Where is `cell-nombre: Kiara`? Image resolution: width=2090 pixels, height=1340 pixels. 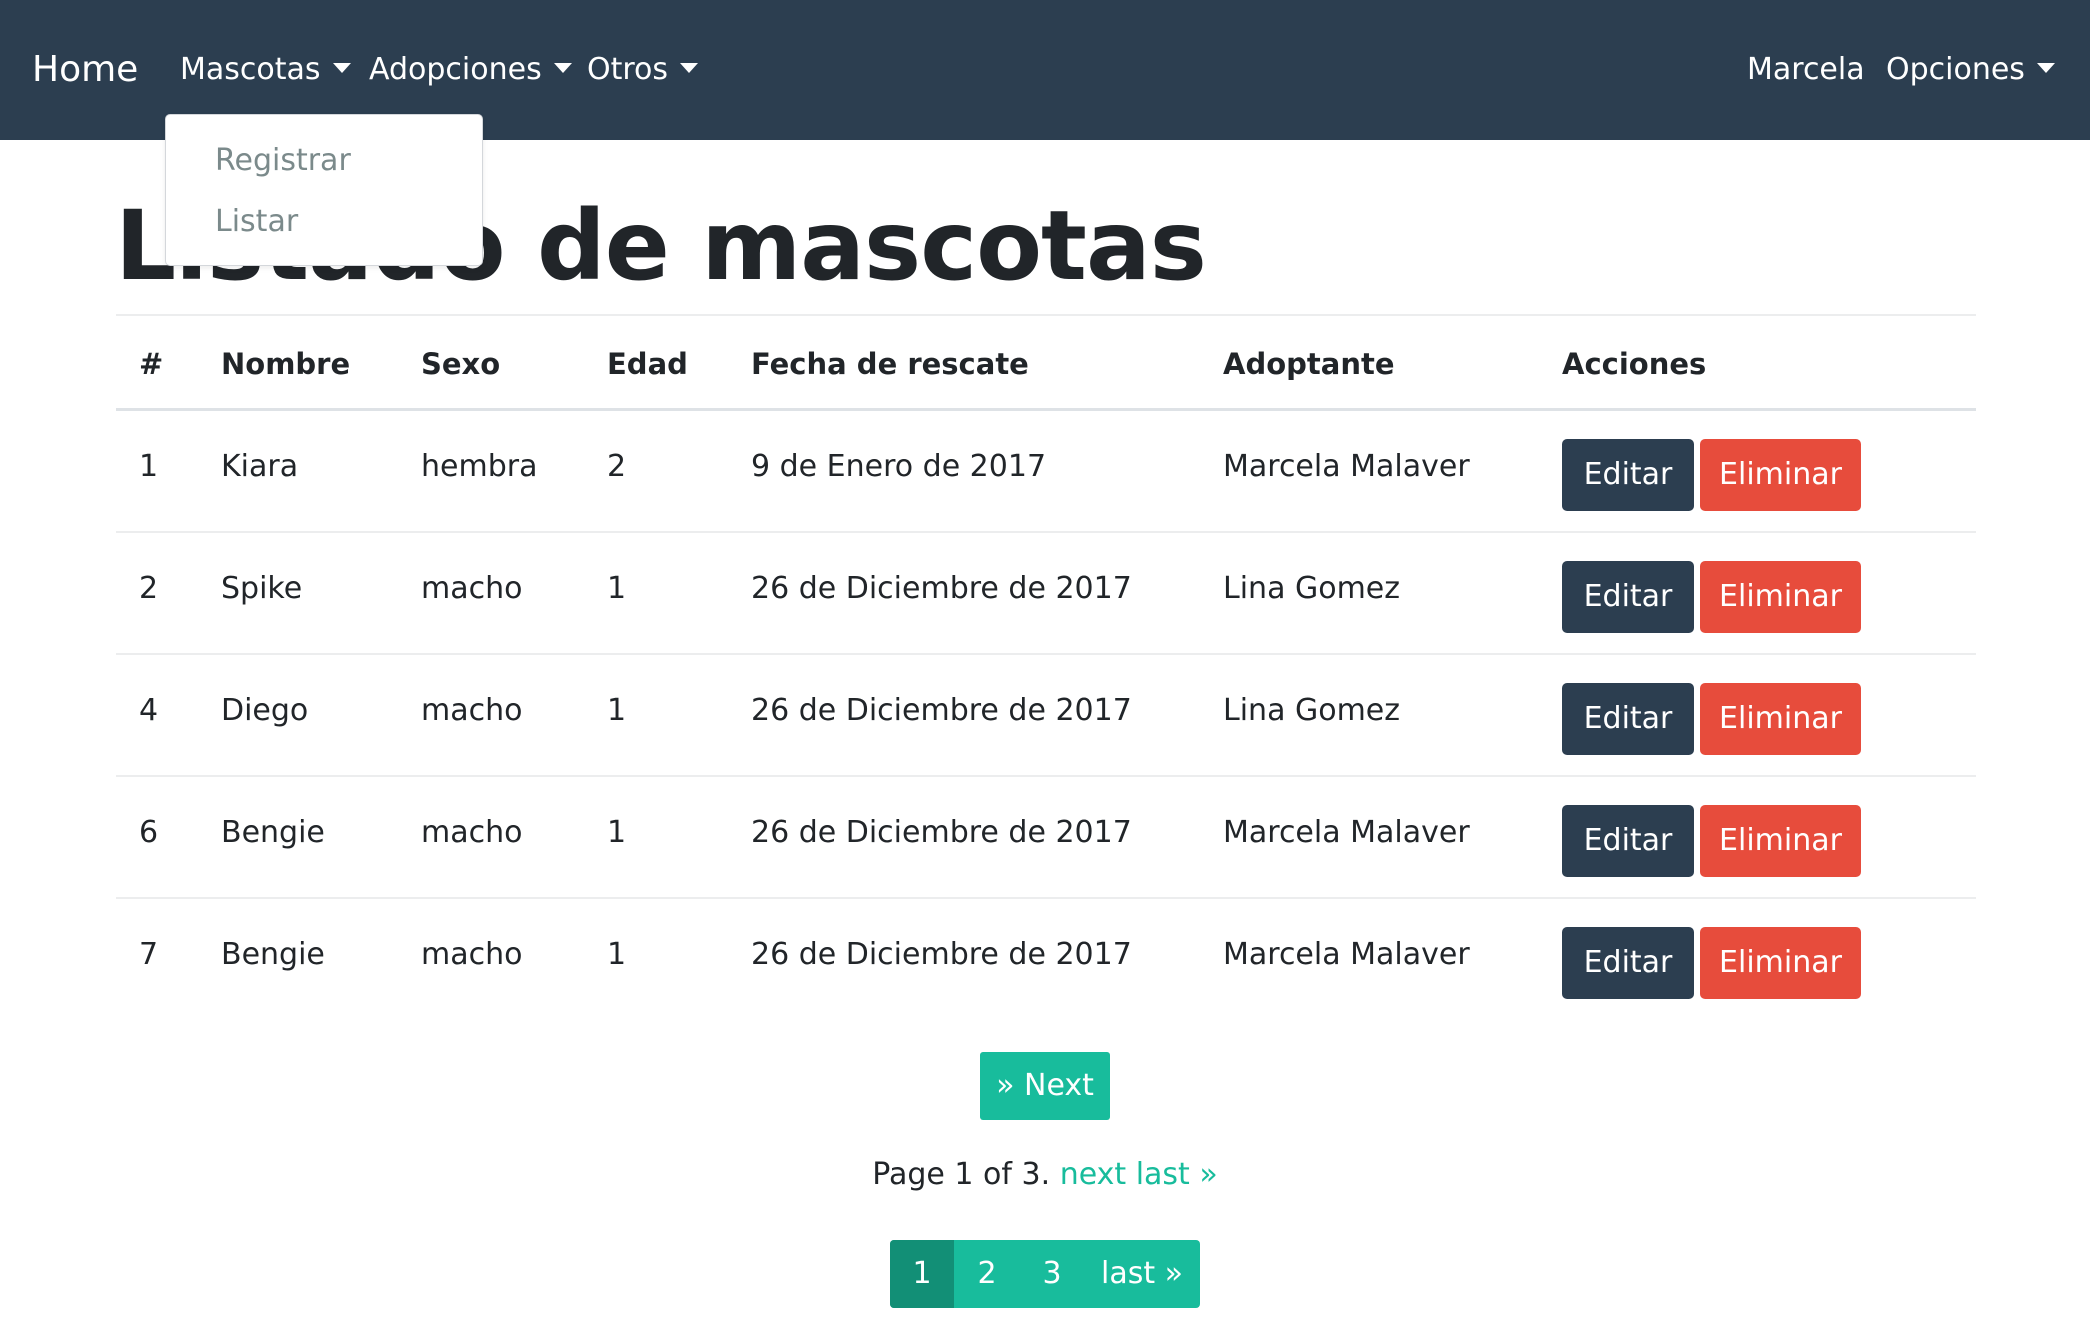
cell-nombre: Kiara is located at coordinates (260, 466).